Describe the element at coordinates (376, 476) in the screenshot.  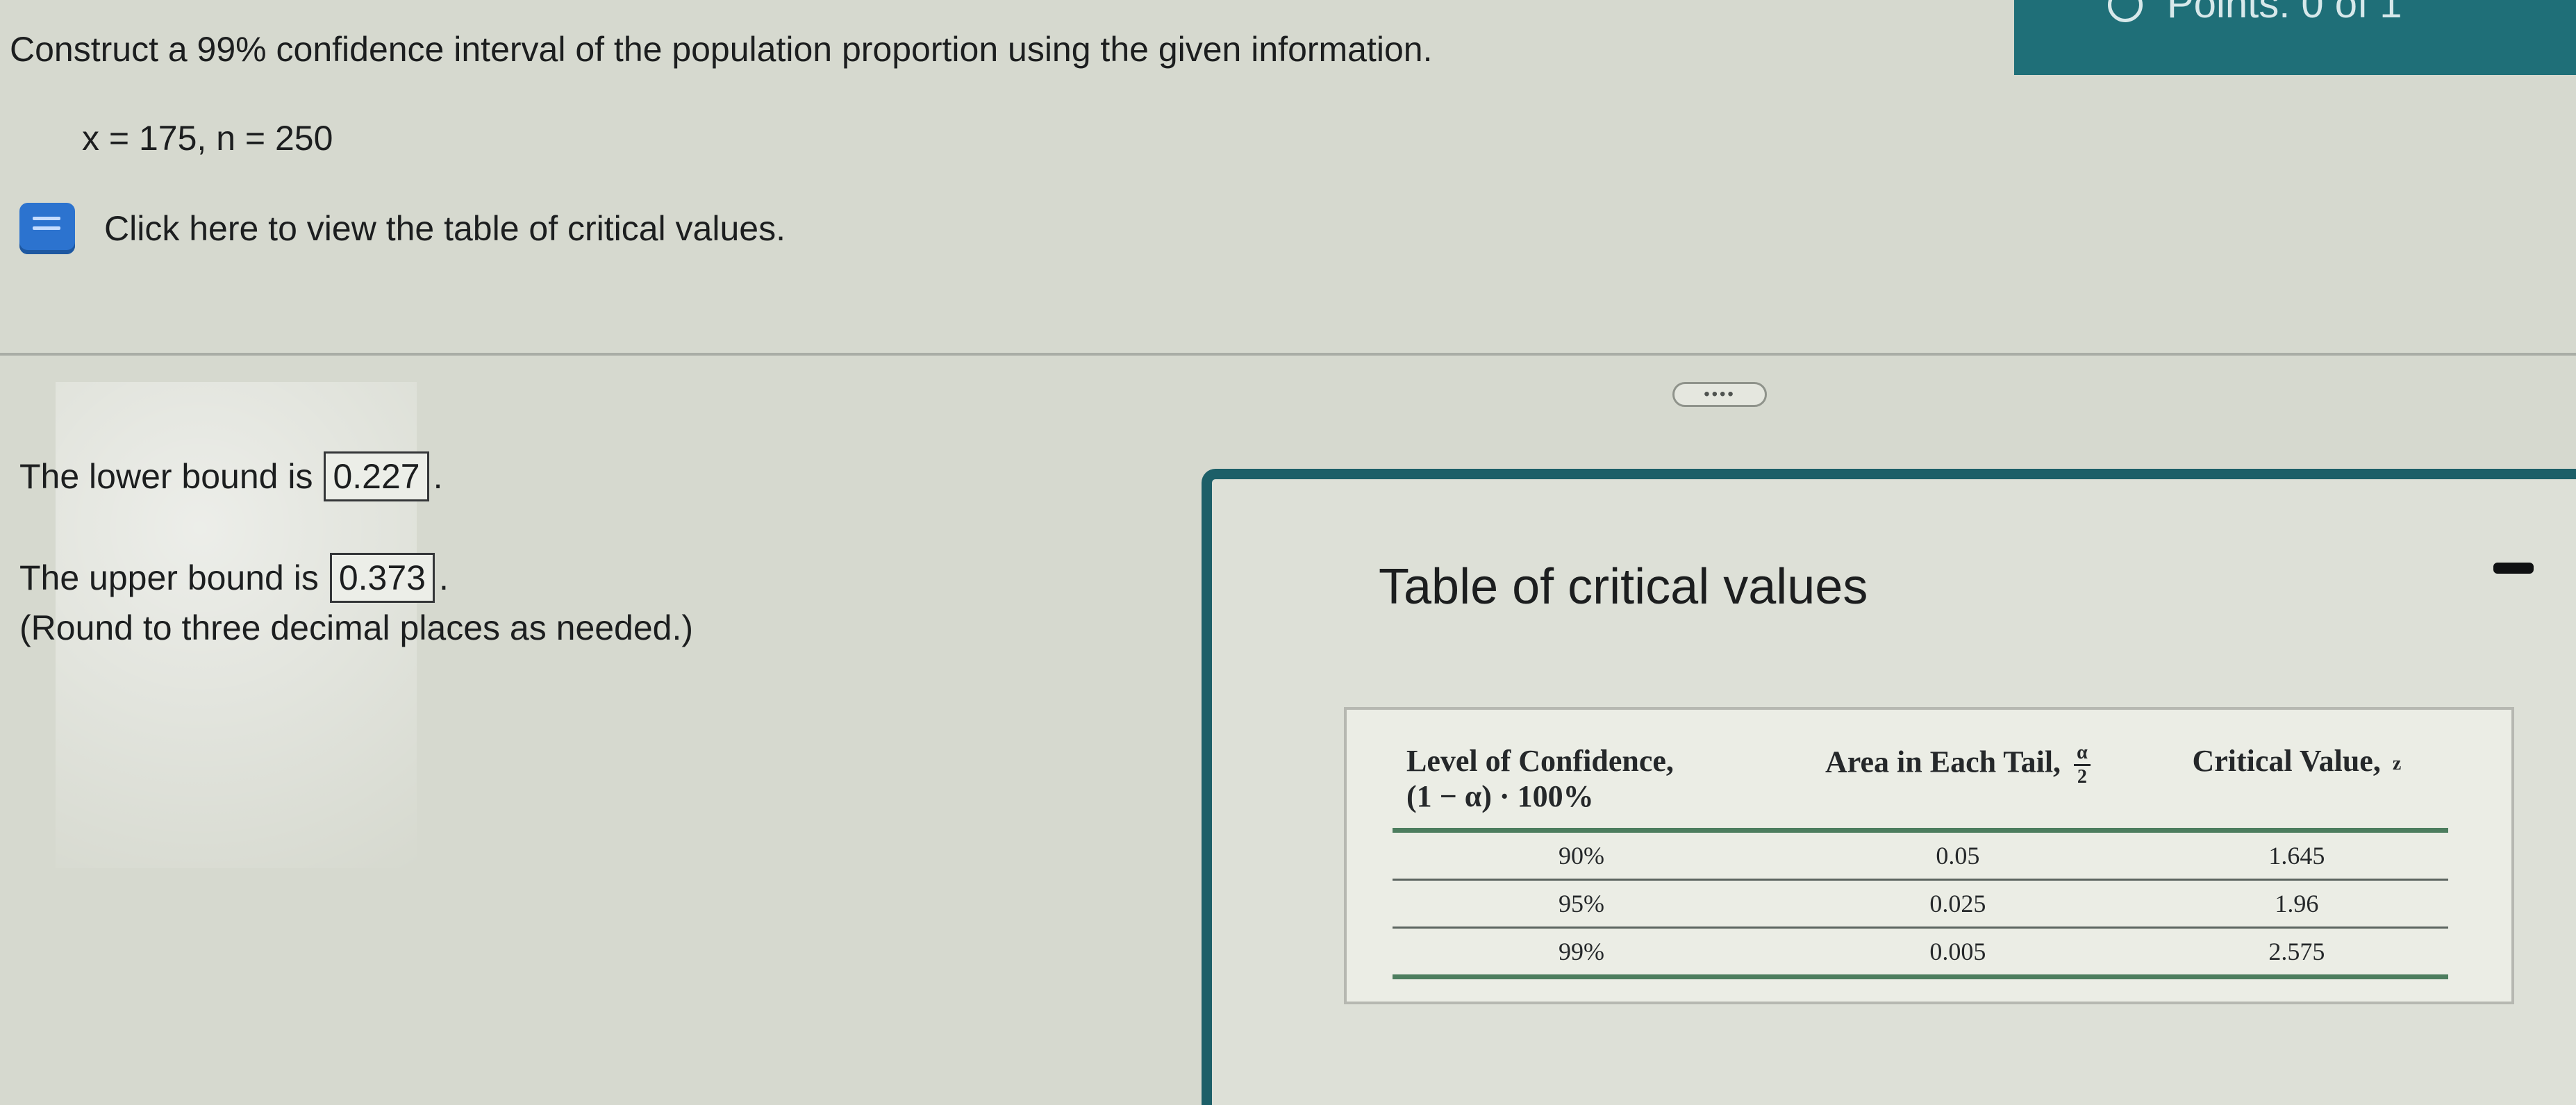
I see `lower-bound-input: 0.227` at that location.